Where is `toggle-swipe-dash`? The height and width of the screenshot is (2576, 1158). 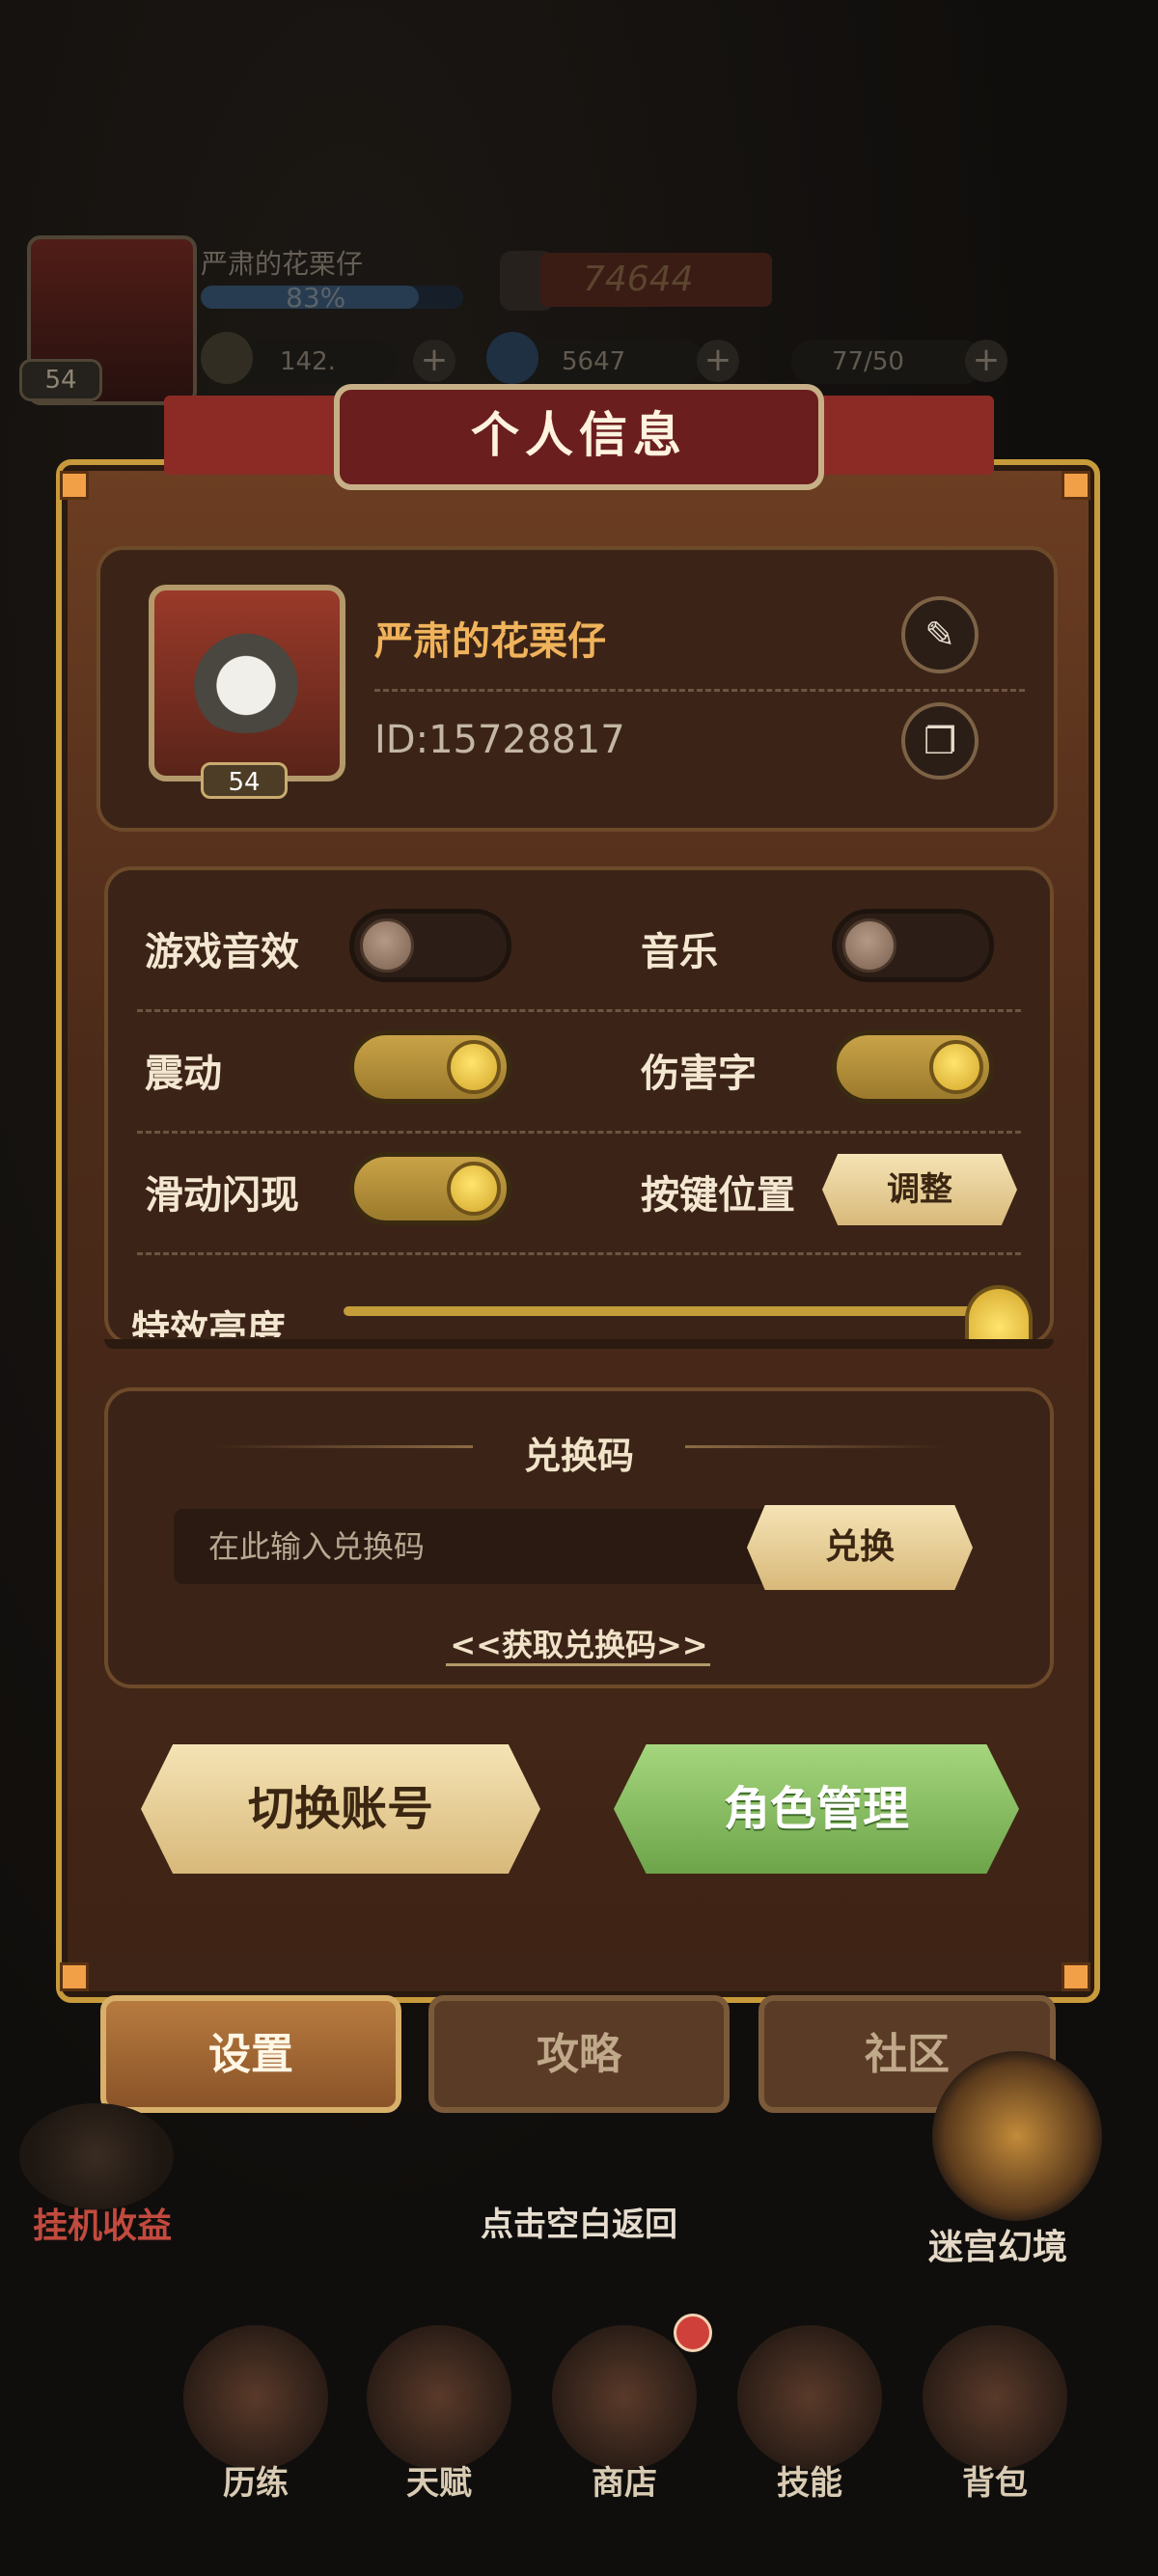 toggle-swipe-dash is located at coordinates (430, 1188).